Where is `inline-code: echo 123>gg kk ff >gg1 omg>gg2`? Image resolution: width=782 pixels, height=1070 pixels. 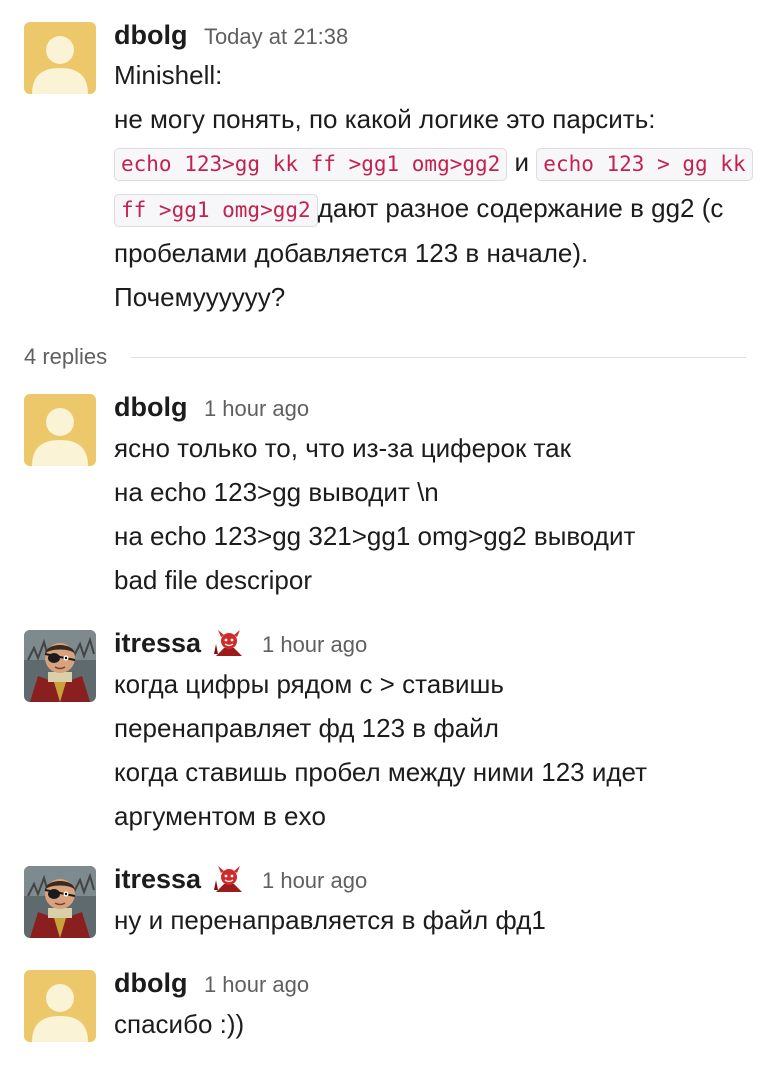 inline-code: echo 123>gg kk ff >gg1 omg>gg2 is located at coordinates (311, 164).